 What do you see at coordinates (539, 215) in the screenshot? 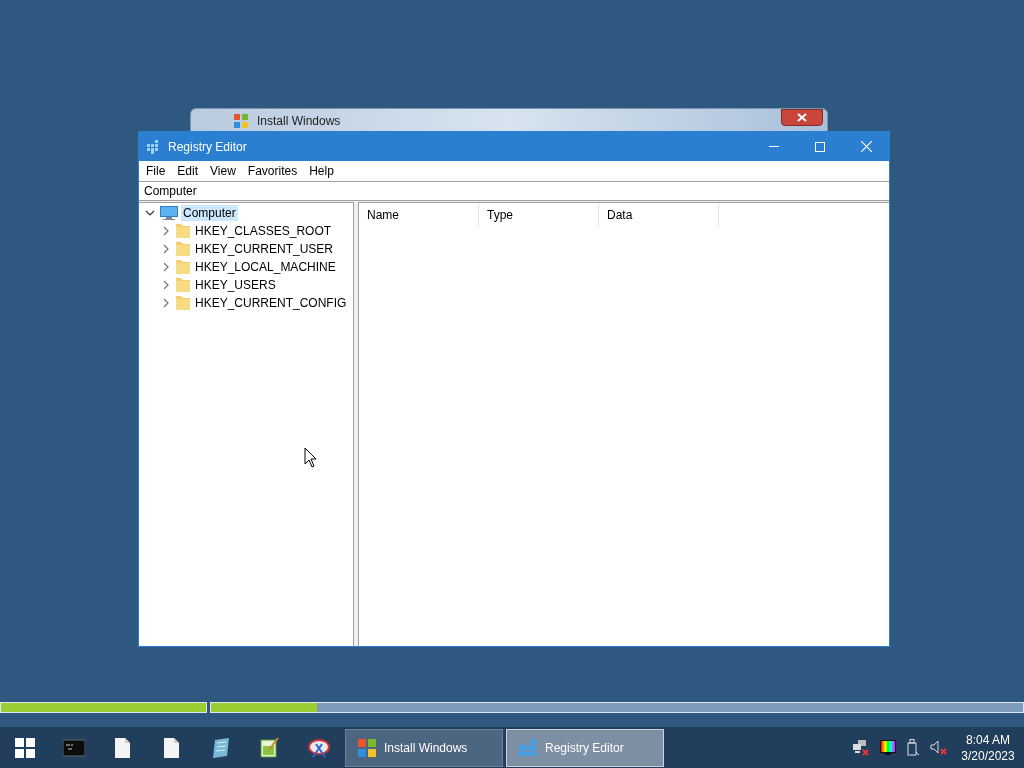
I see `column-header: Type` at bounding box center [539, 215].